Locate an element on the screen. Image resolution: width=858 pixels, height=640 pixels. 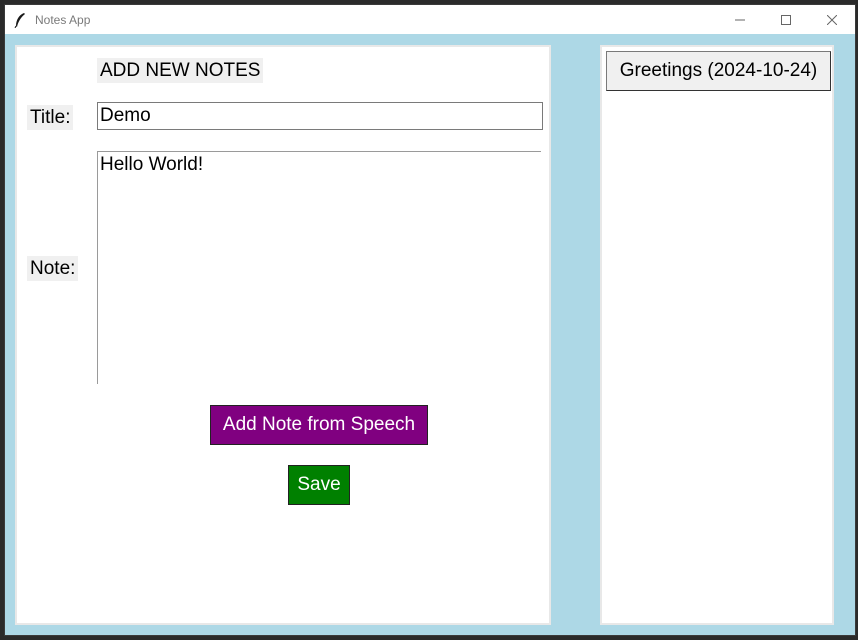
title-bar: Notes App is located at coordinates (430, 19).